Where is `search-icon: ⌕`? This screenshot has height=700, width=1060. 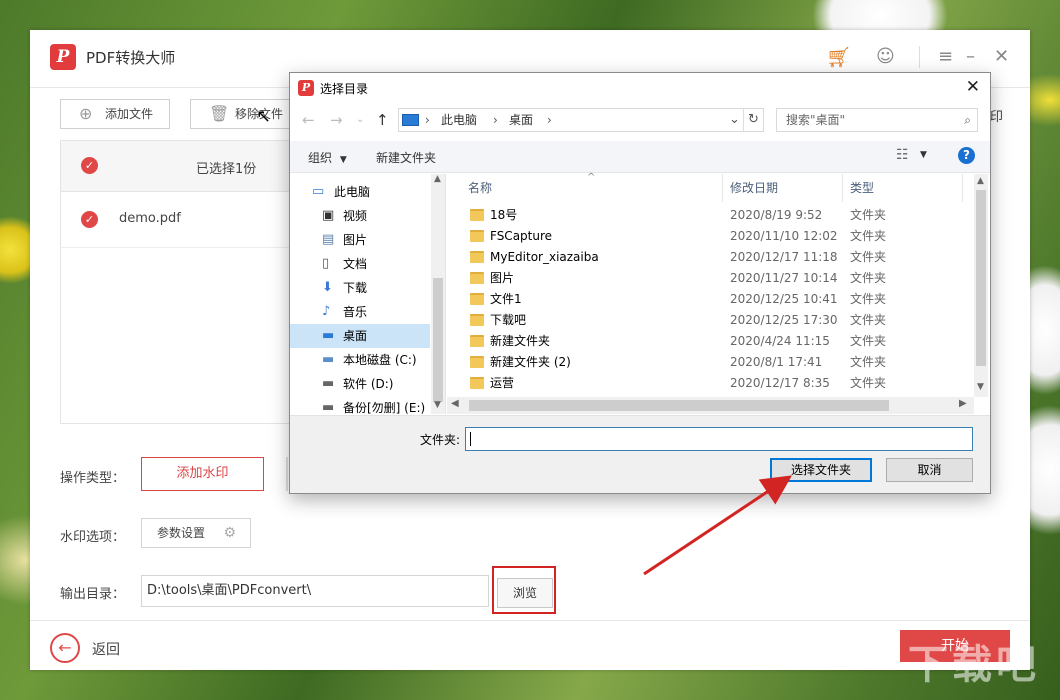
search-icon: ⌕ is located at coordinates (967, 120).